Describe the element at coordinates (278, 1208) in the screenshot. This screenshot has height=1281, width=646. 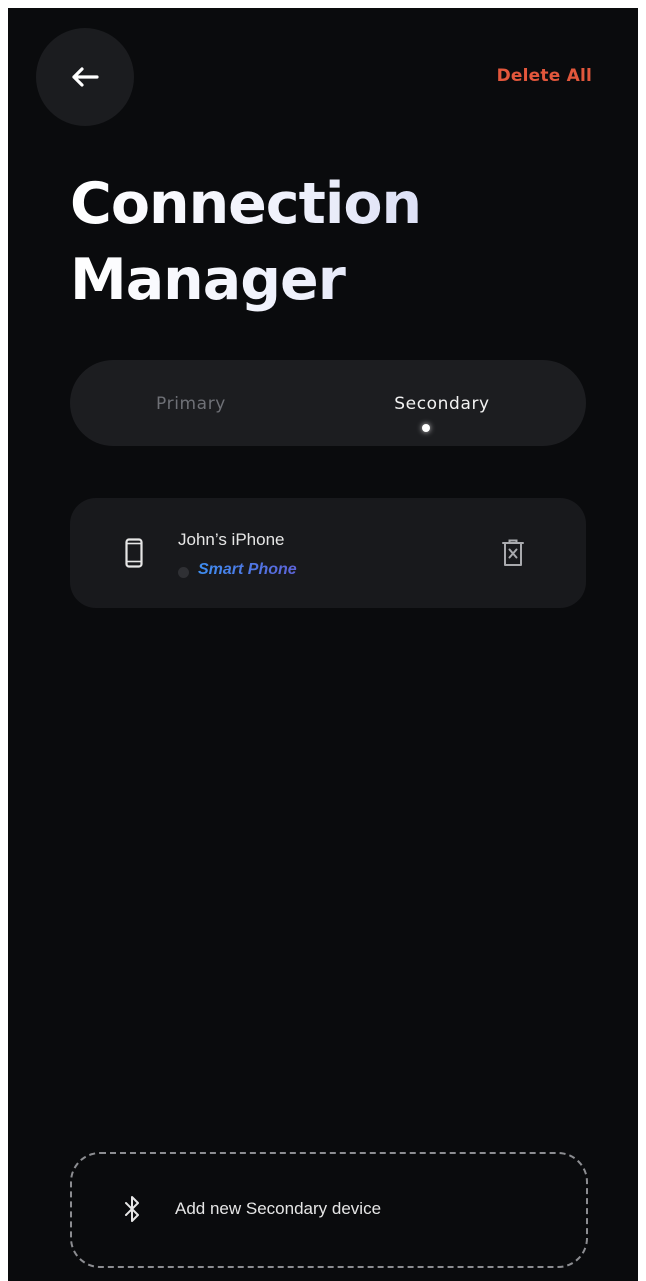
I see `add-device-label: Add new Secondary device` at that location.